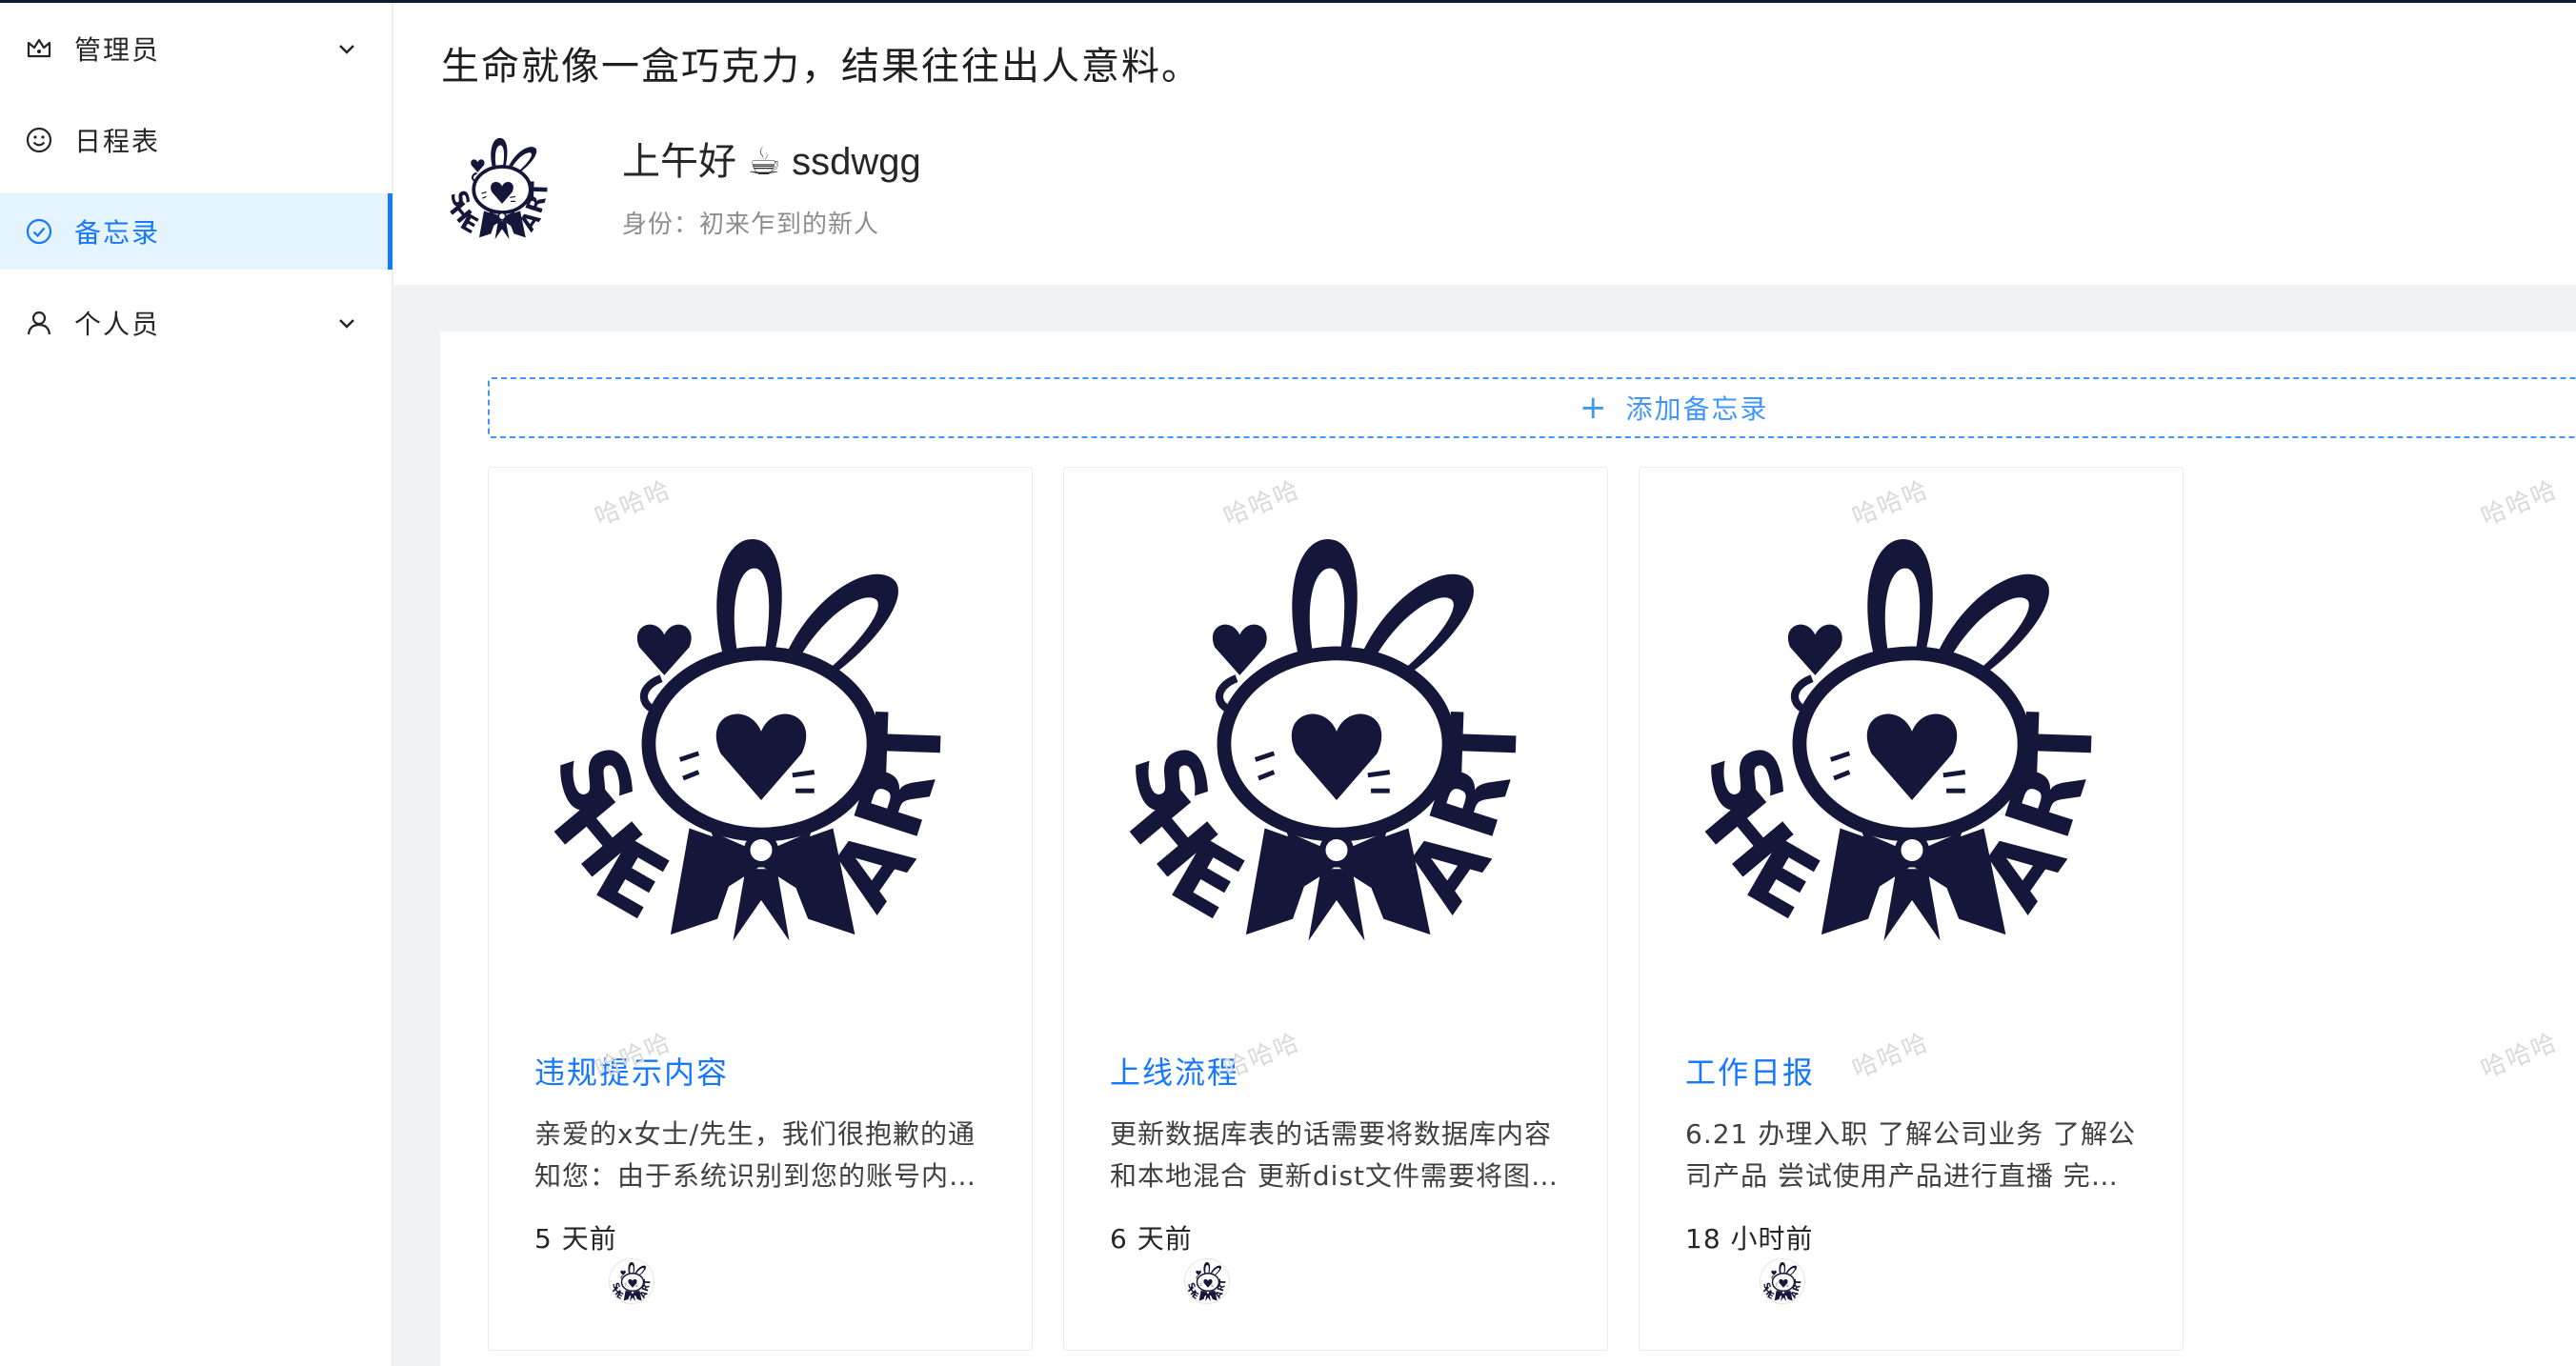 Image resolution: width=2576 pixels, height=1366 pixels. Describe the element at coordinates (39, 48) in the screenshot. I see `crown-icon` at that location.